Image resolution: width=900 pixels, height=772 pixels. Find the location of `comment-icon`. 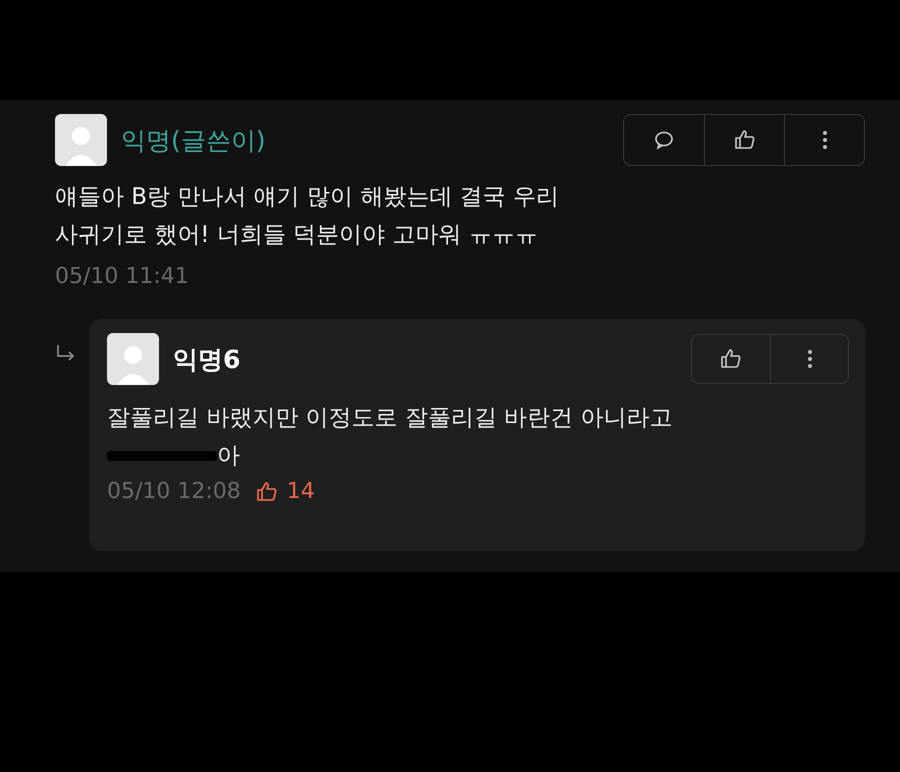

comment-icon is located at coordinates (664, 140).